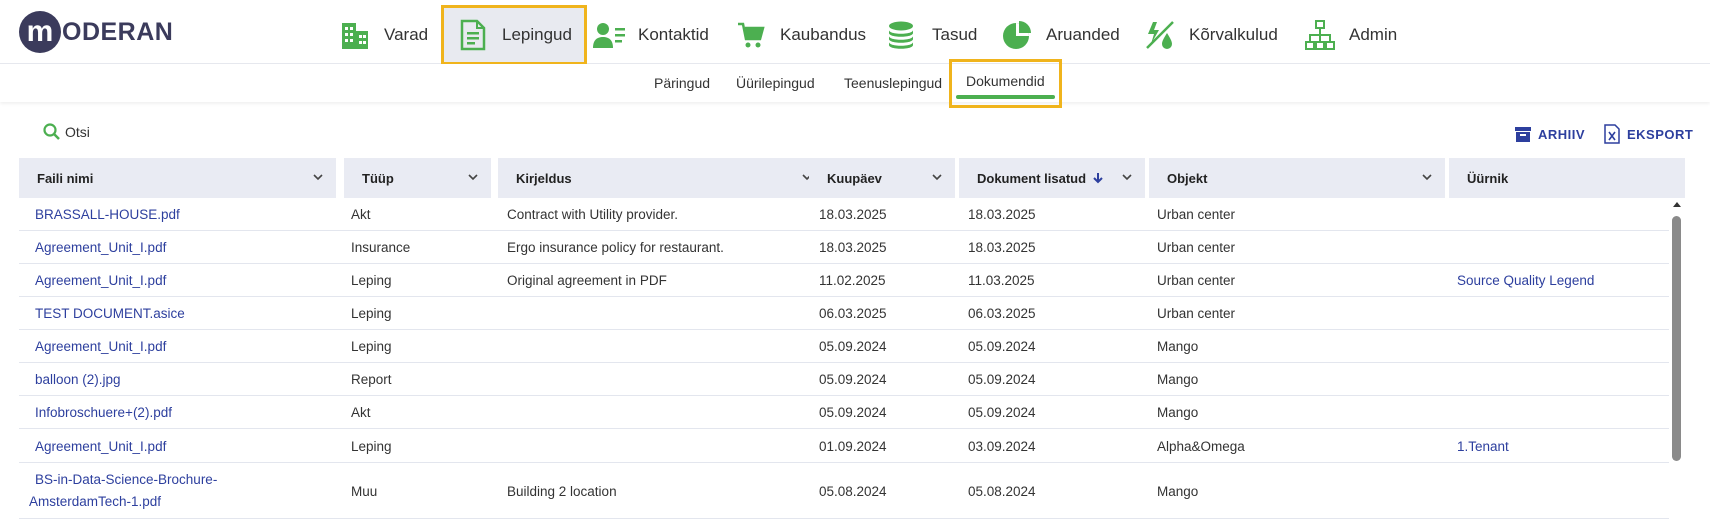 The width and height of the screenshot is (1710, 529). What do you see at coordinates (1660, 134) in the screenshot?
I see `export-label: EKSPORT` at bounding box center [1660, 134].